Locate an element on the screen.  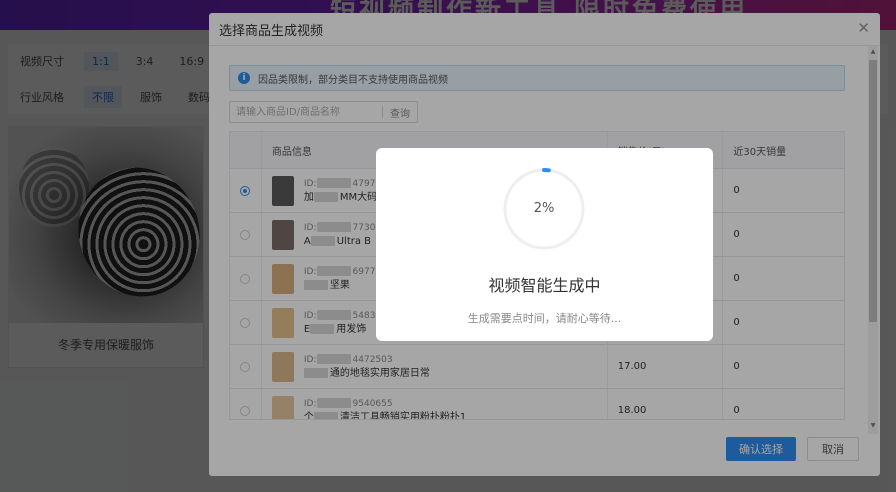
progress-ring: 2% is located at coordinates (544, 209).